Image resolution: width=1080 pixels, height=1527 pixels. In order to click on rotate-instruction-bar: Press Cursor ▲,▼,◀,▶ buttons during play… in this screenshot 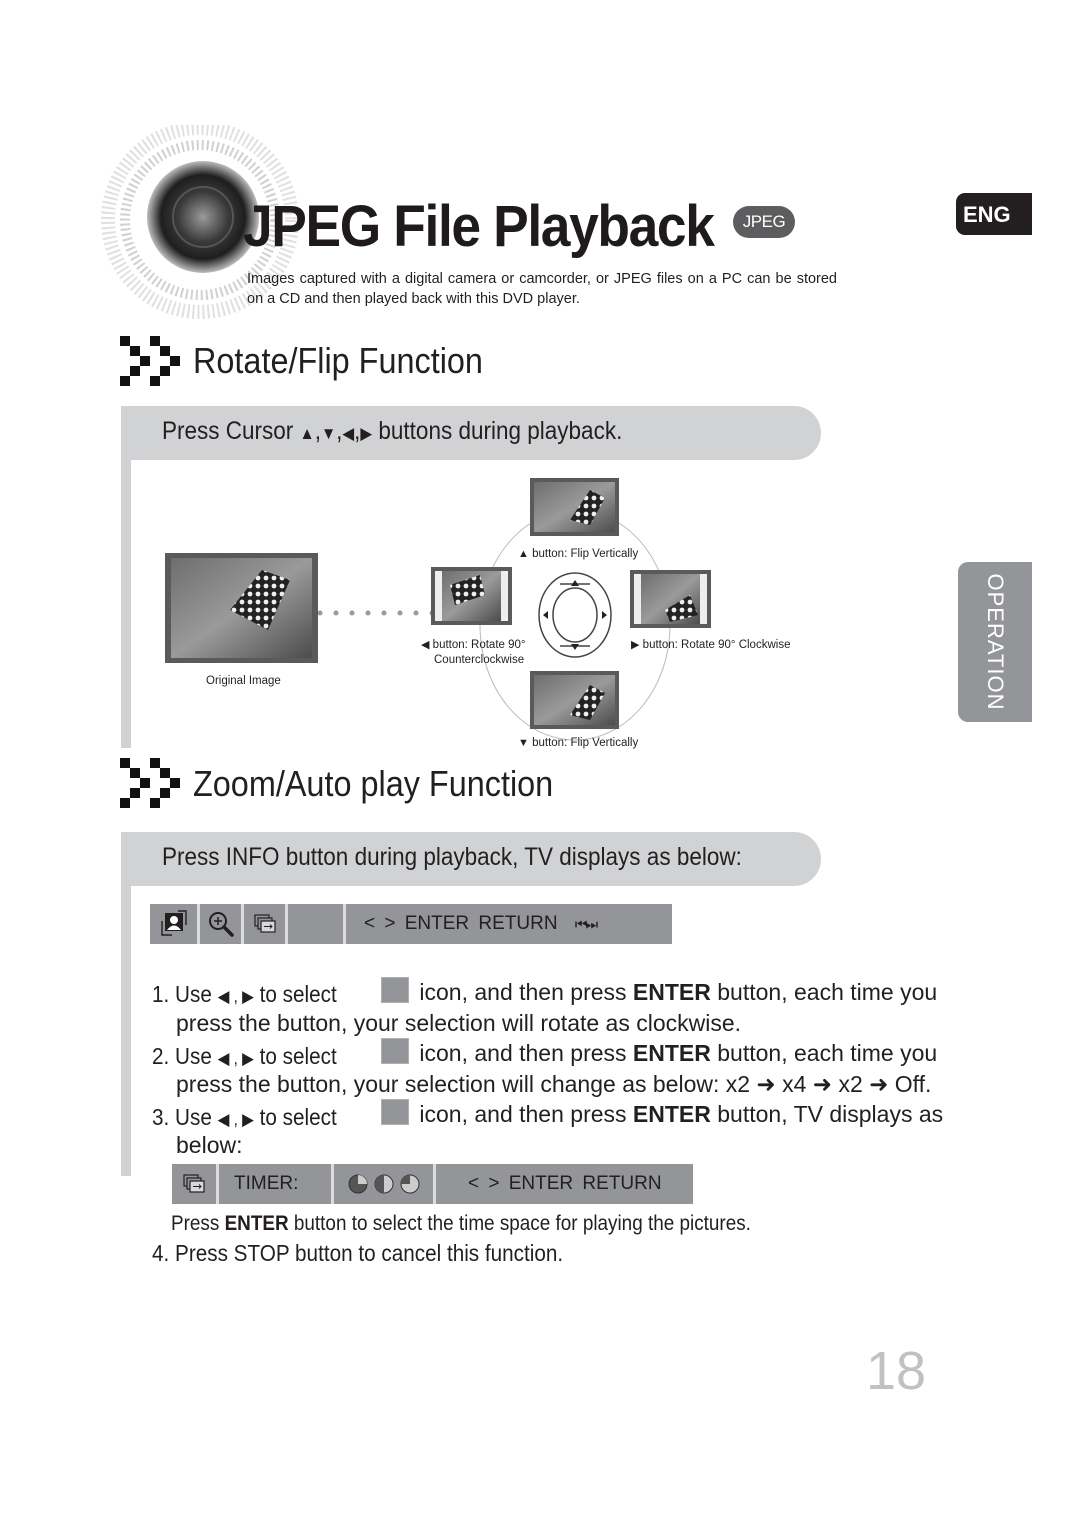, I will do `click(471, 433)`.